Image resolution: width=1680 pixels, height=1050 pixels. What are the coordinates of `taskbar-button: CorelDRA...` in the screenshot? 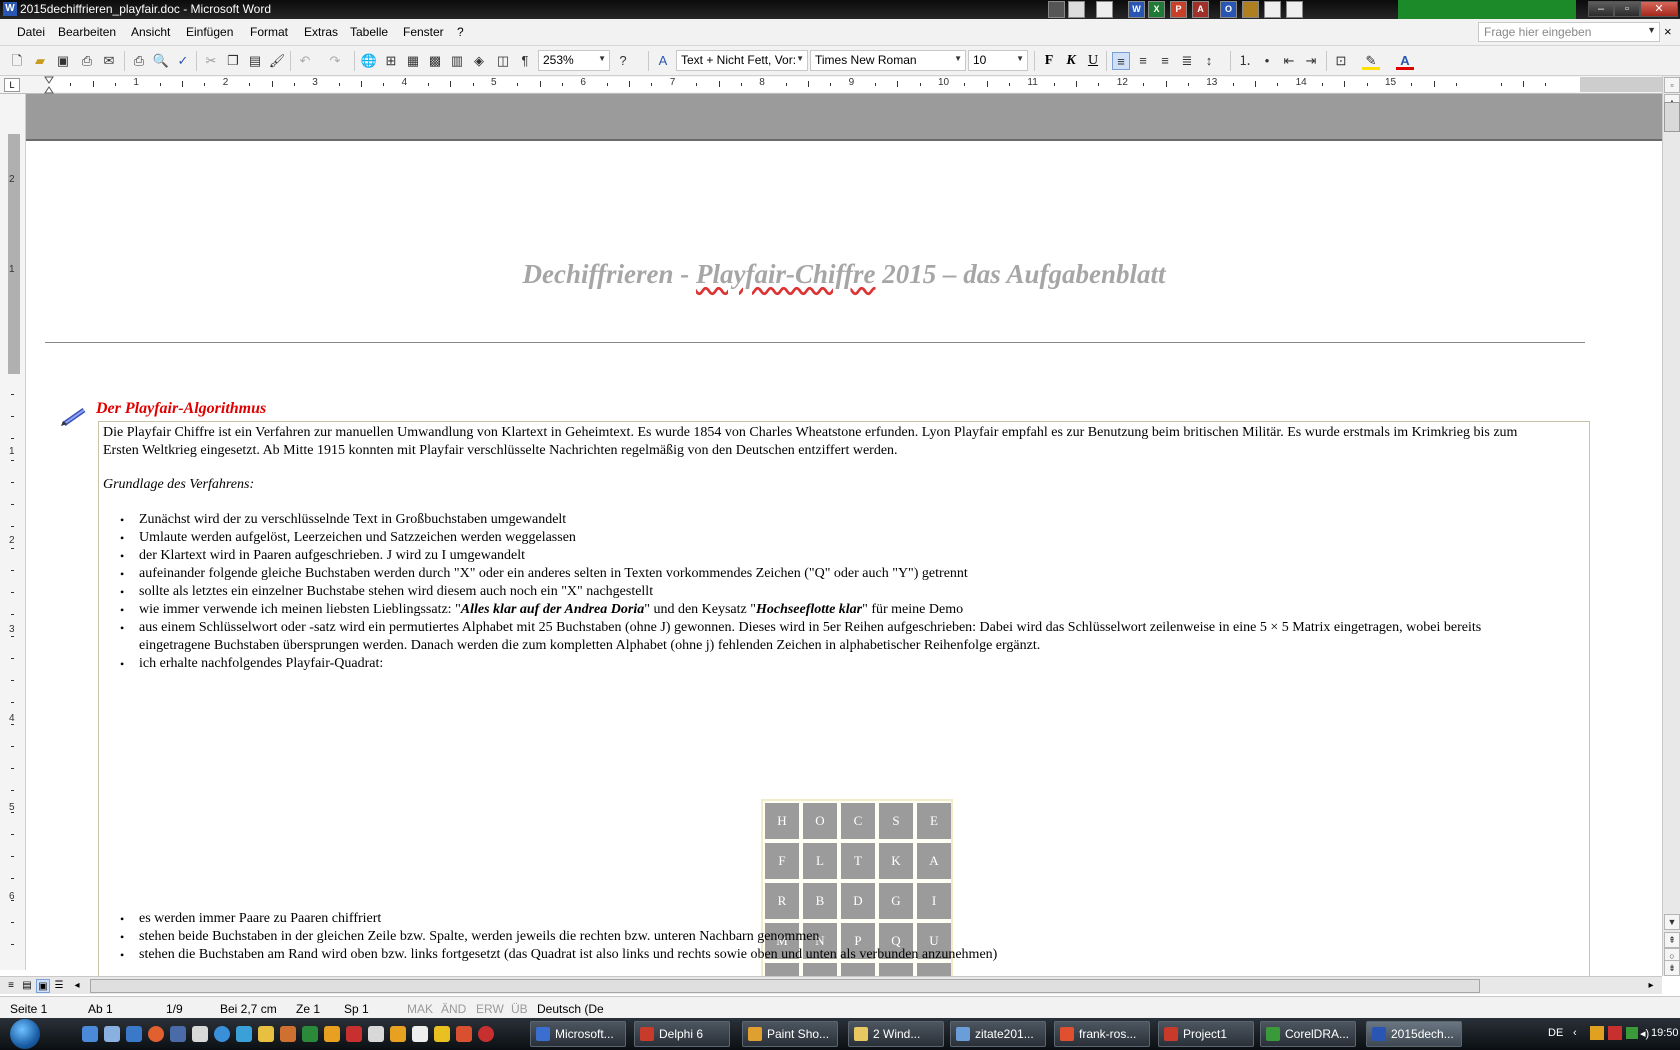 It's located at (1308, 1034).